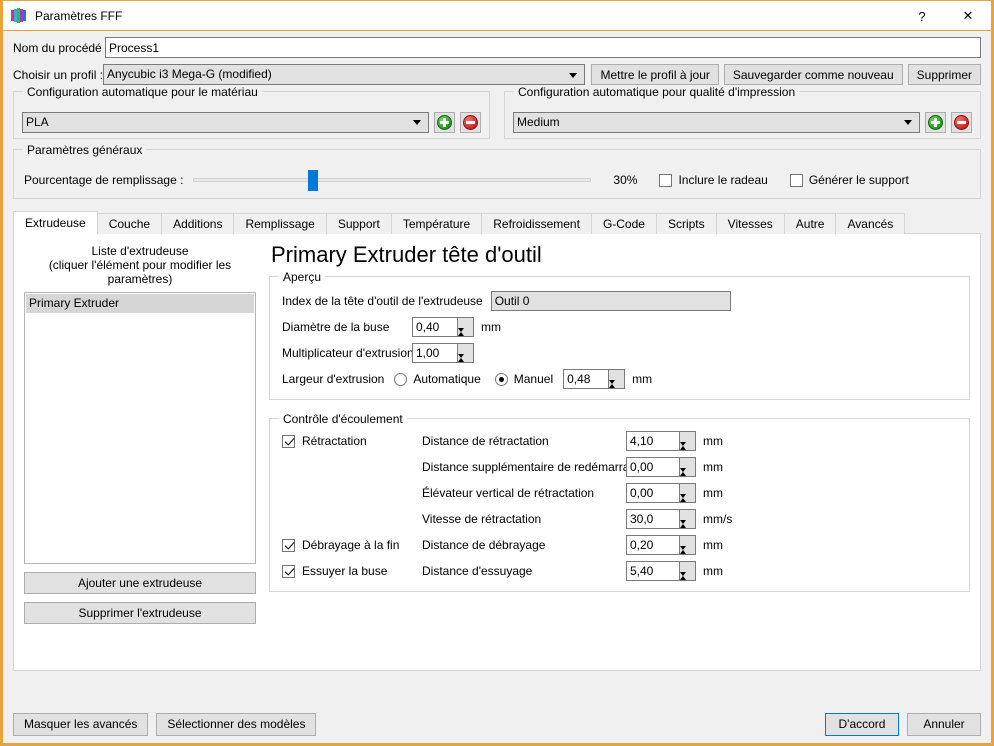 This screenshot has width=994, height=746. I want to click on add-quality-button, so click(935, 122).